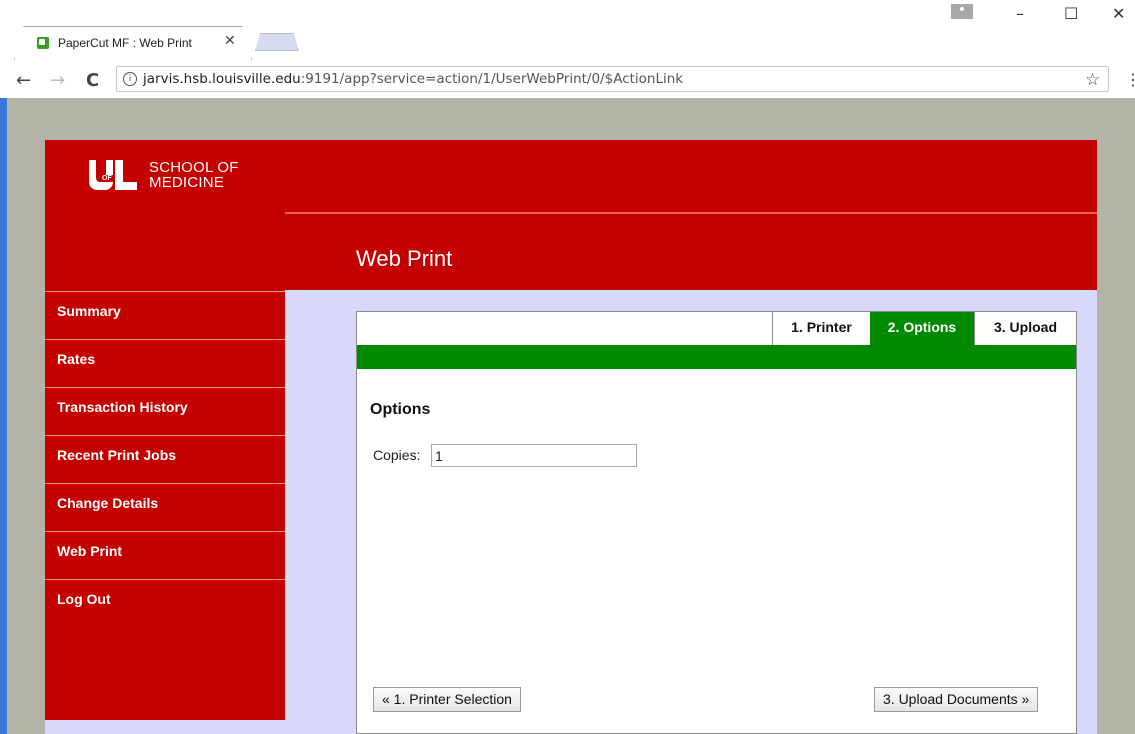 The width and height of the screenshot is (1135, 734). I want to click on sidebar-item-web-print: Web Print, so click(165, 555).